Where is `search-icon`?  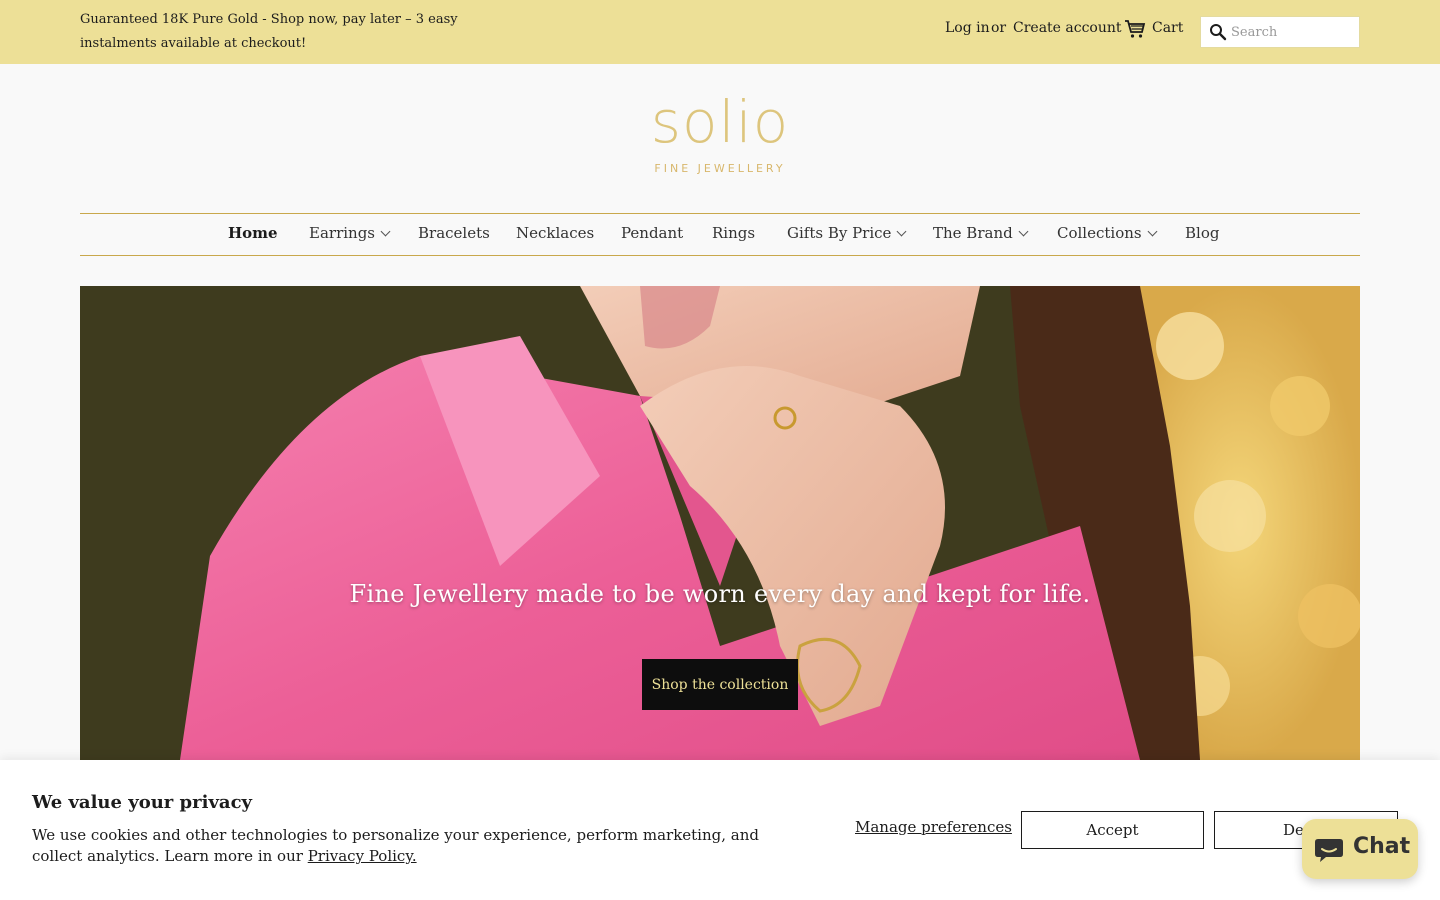
search-icon is located at coordinates (1218, 32).